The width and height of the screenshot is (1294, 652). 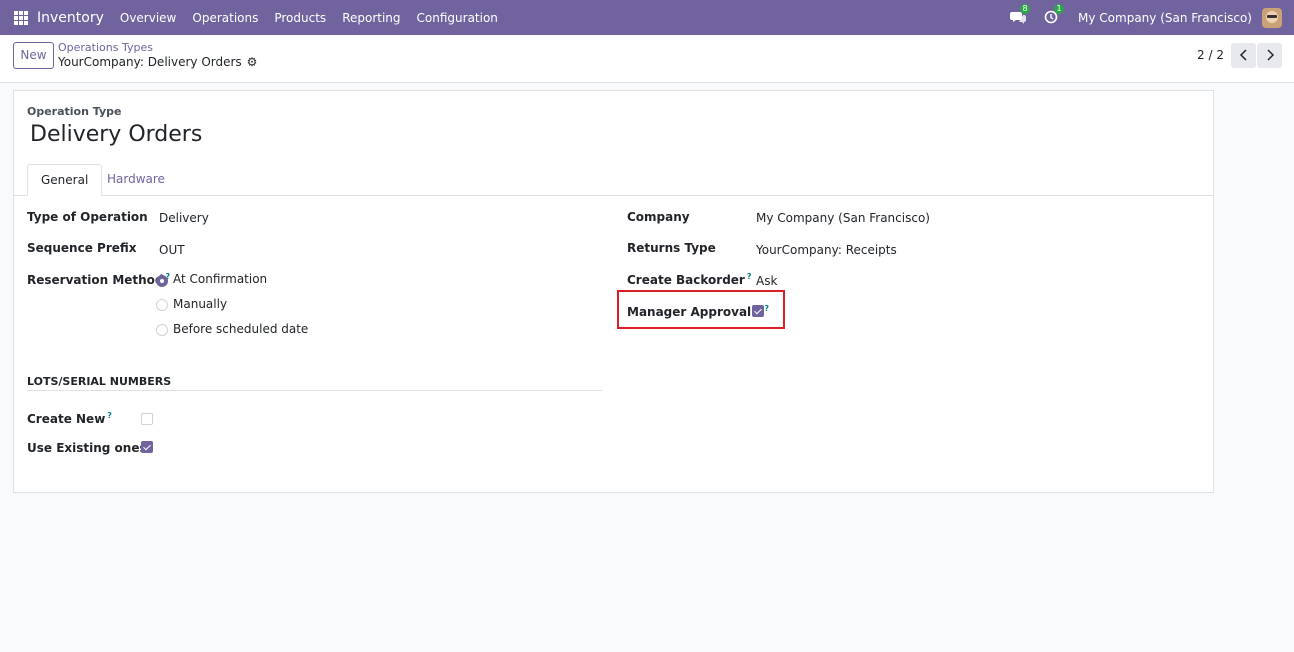 I want to click on breadcrumb-parent: Operations Types, so click(x=105, y=47).